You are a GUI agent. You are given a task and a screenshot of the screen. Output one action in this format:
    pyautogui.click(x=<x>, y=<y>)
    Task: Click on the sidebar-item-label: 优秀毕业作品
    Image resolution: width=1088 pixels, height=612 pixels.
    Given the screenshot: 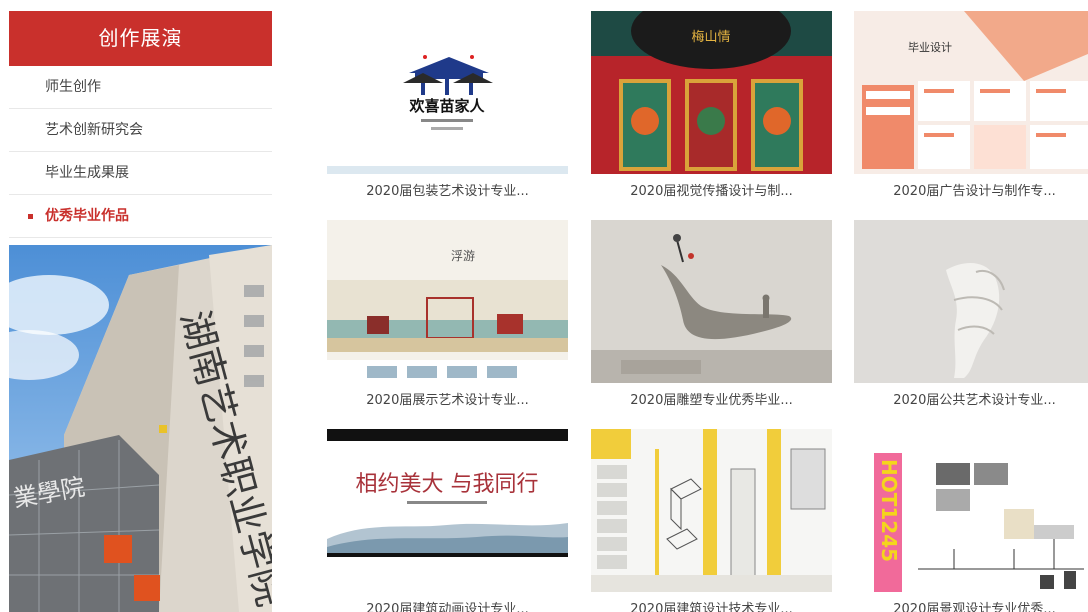 What is the action you would take?
    pyautogui.click(x=87, y=216)
    